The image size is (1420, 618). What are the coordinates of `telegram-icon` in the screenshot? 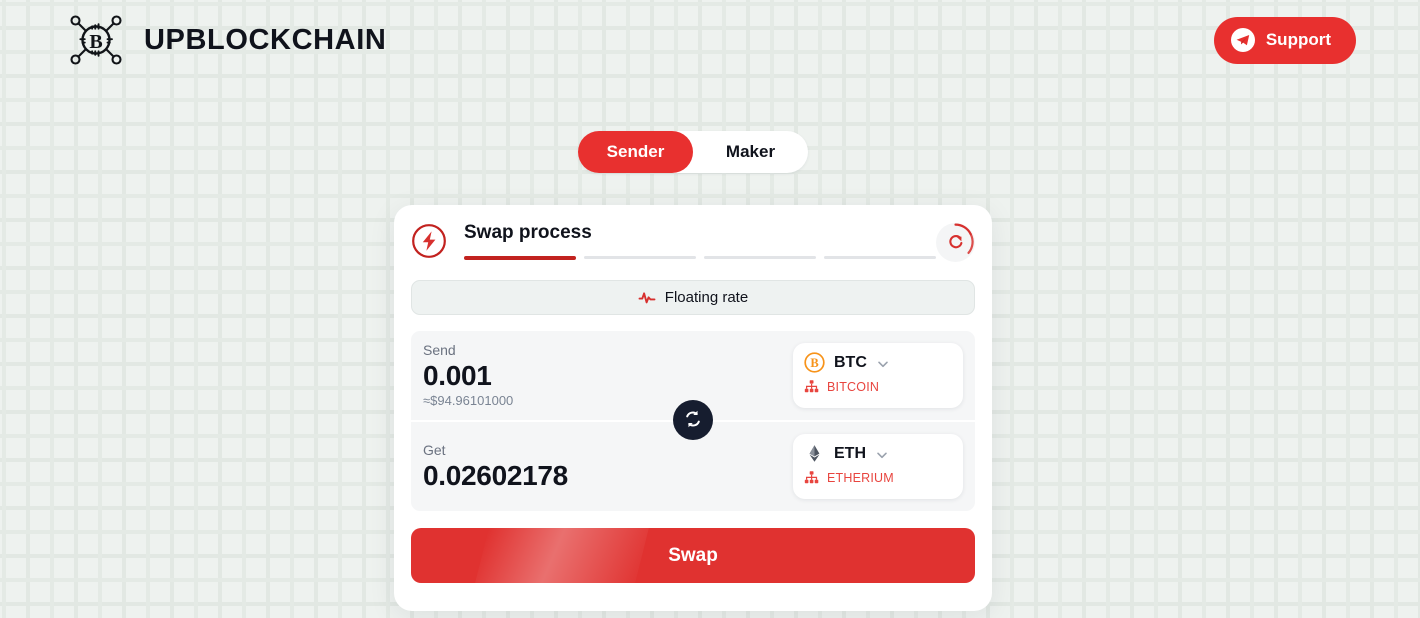 It's located at (1242, 40).